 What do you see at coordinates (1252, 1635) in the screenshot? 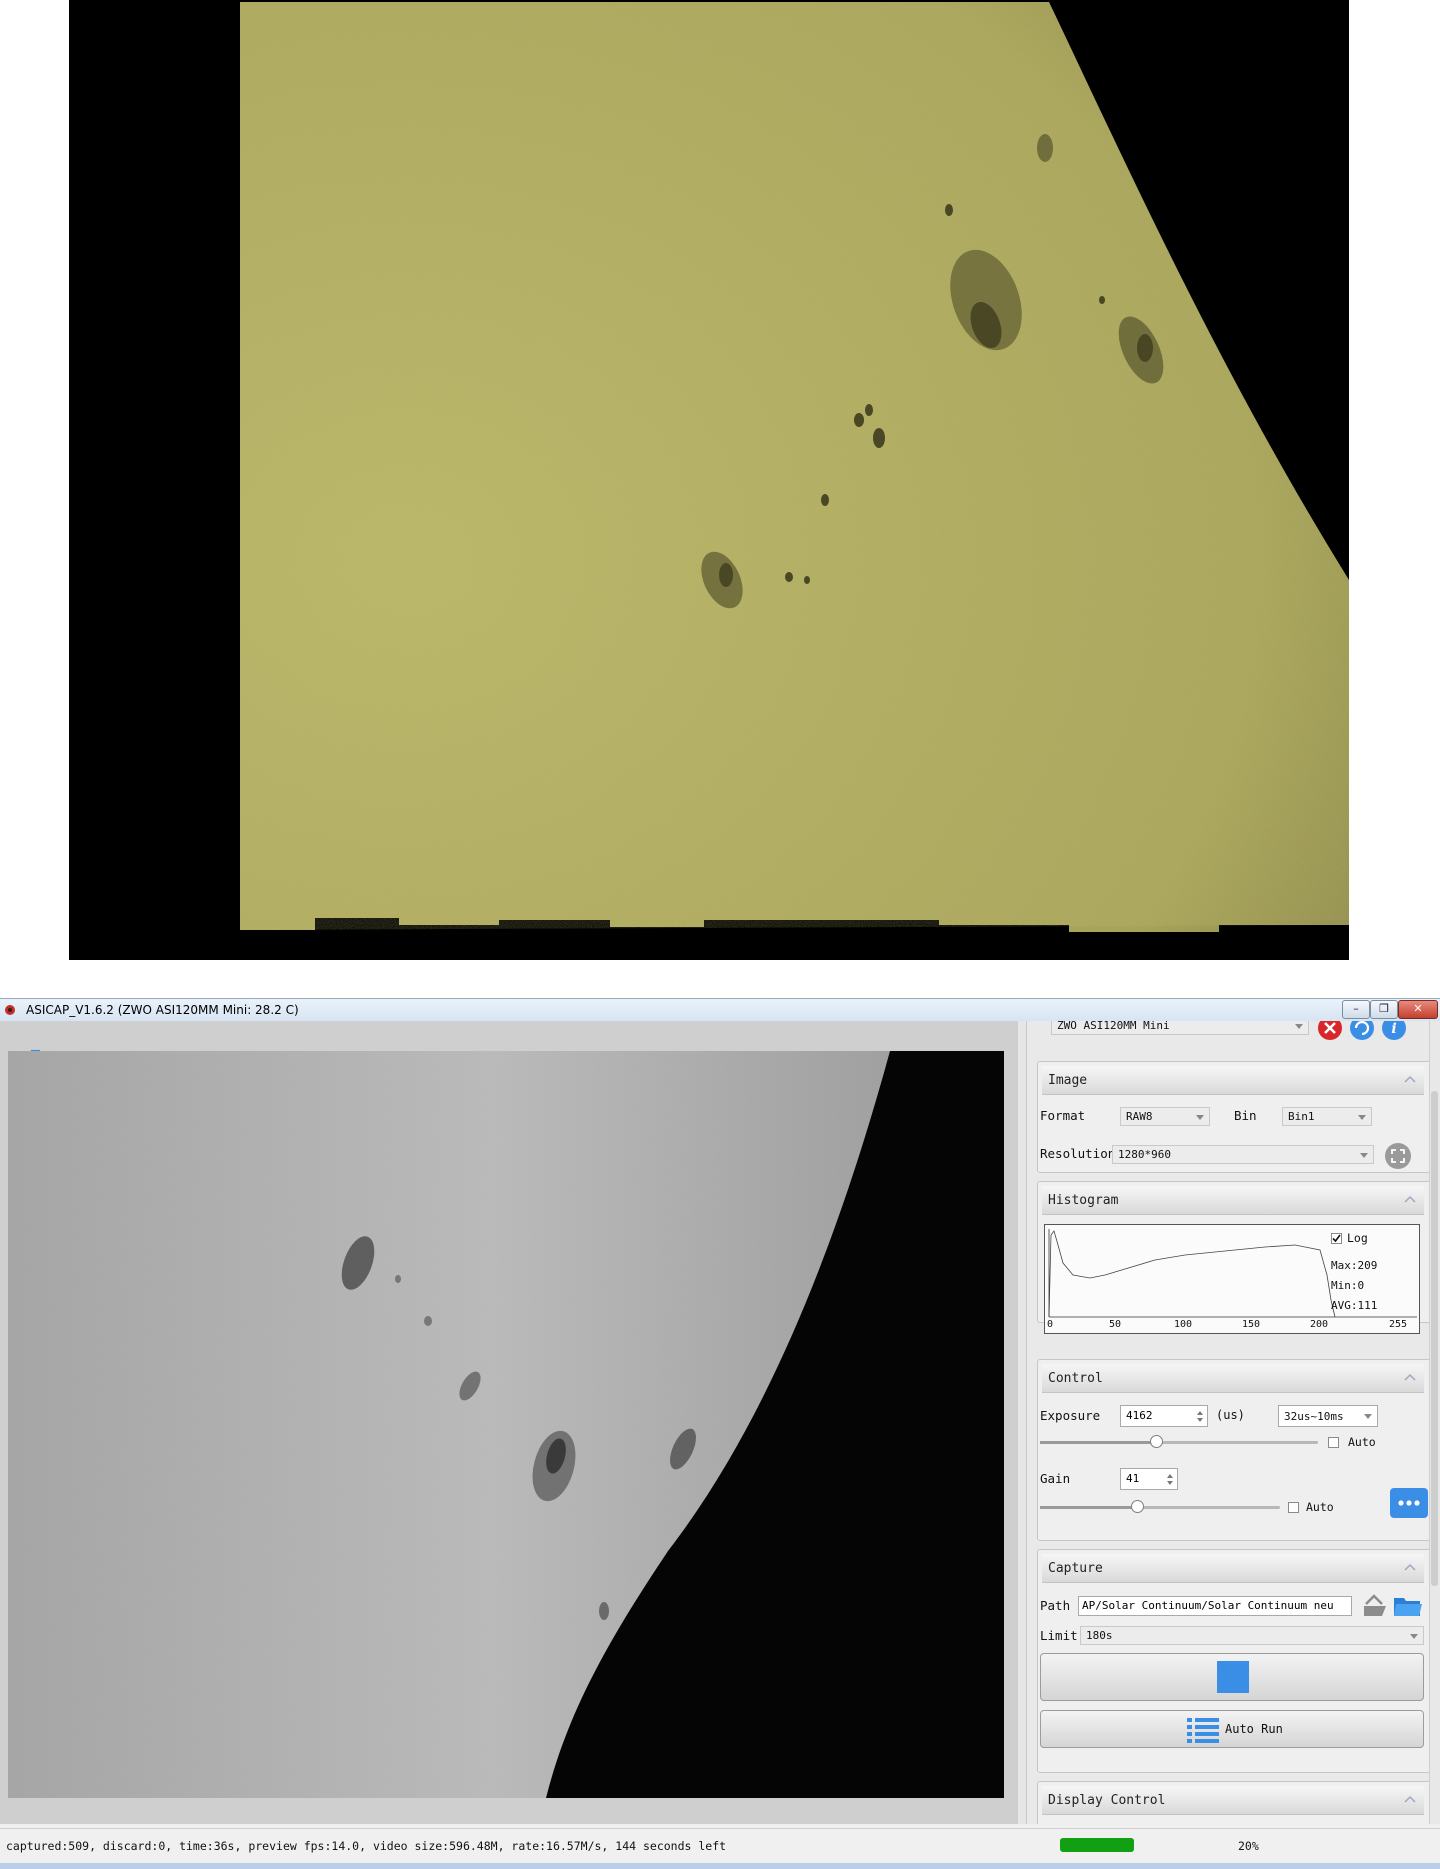
I see `limit-select: 180s` at bounding box center [1252, 1635].